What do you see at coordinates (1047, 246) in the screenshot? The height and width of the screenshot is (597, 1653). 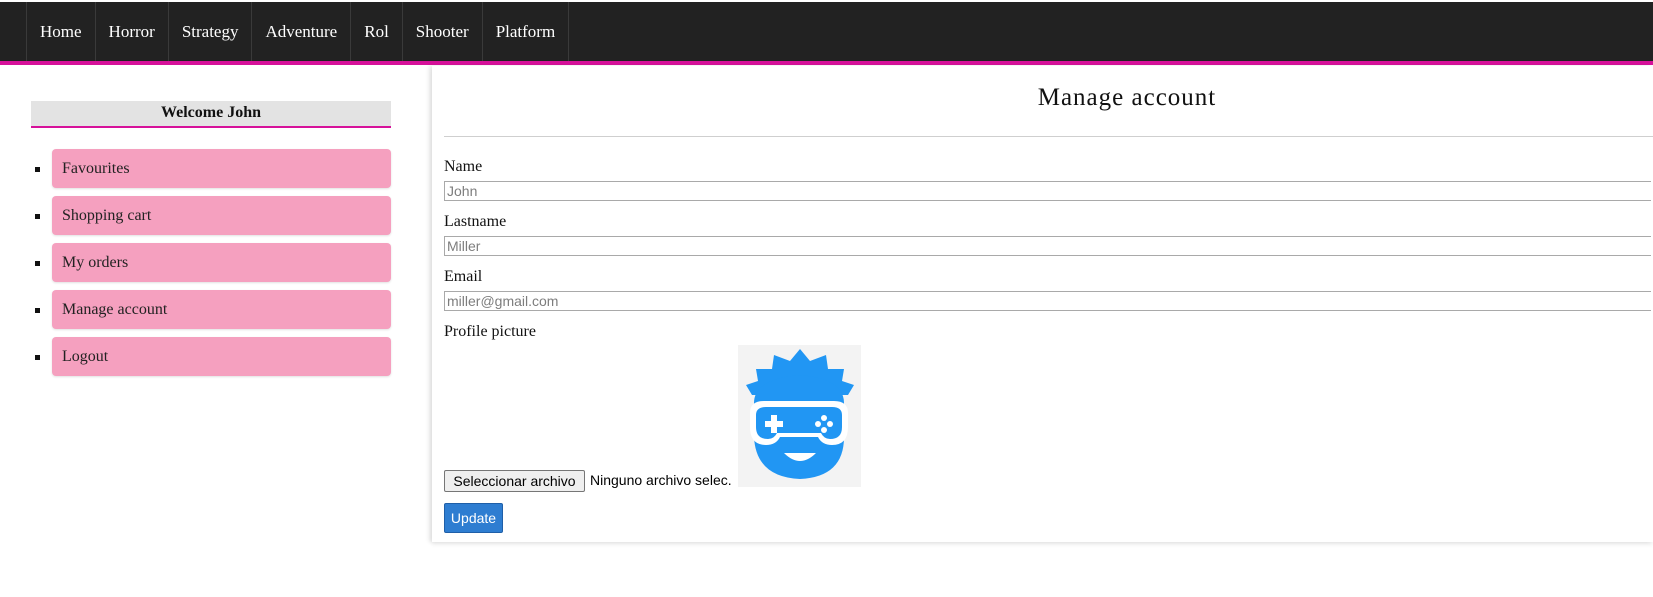 I see `lastname-input` at bounding box center [1047, 246].